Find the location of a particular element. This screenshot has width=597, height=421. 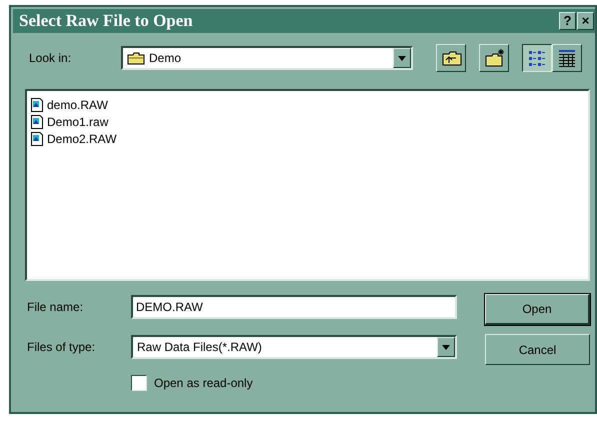

help-button: ? is located at coordinates (567, 21).